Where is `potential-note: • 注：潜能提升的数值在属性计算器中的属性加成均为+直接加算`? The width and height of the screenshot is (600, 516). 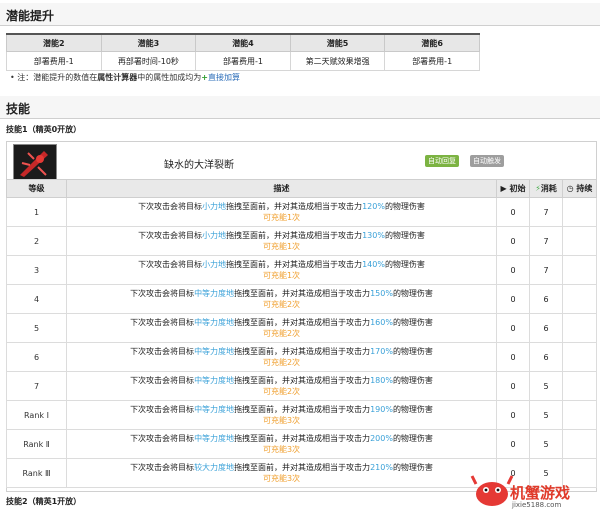
potential-note: • 注：潜能提升的数值在属性计算器中的属性加成均为+直接加算 is located at coordinates (125, 77).